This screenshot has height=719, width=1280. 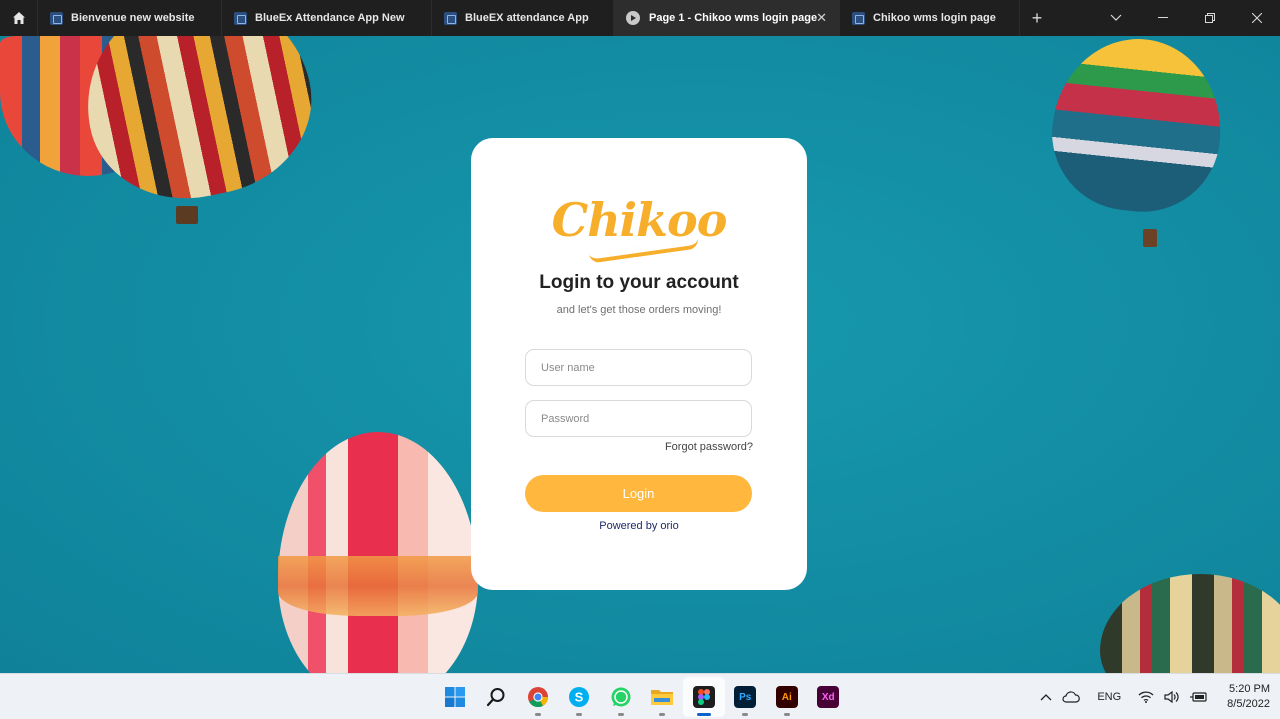 I want to click on tab-label: Chikoo wms login page, so click(x=934, y=18).